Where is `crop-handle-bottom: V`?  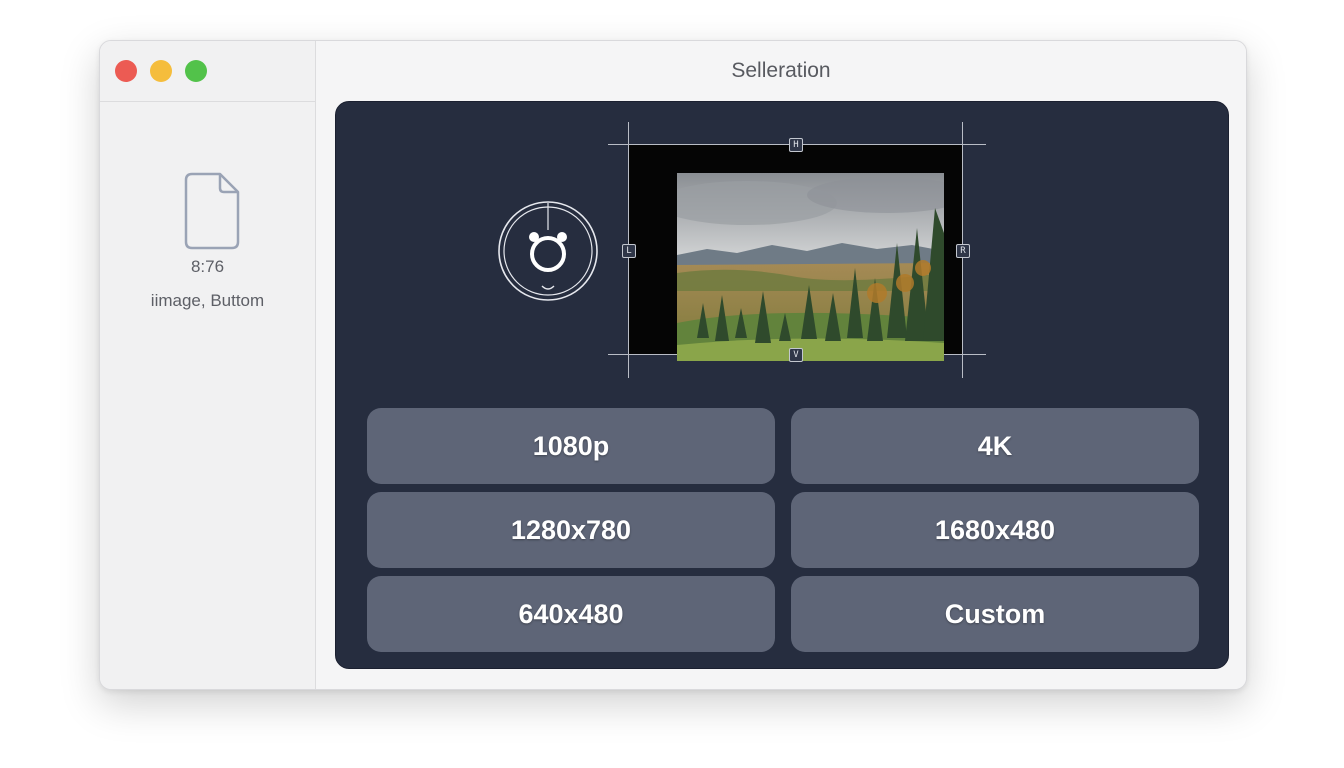 crop-handle-bottom: V is located at coordinates (796, 355).